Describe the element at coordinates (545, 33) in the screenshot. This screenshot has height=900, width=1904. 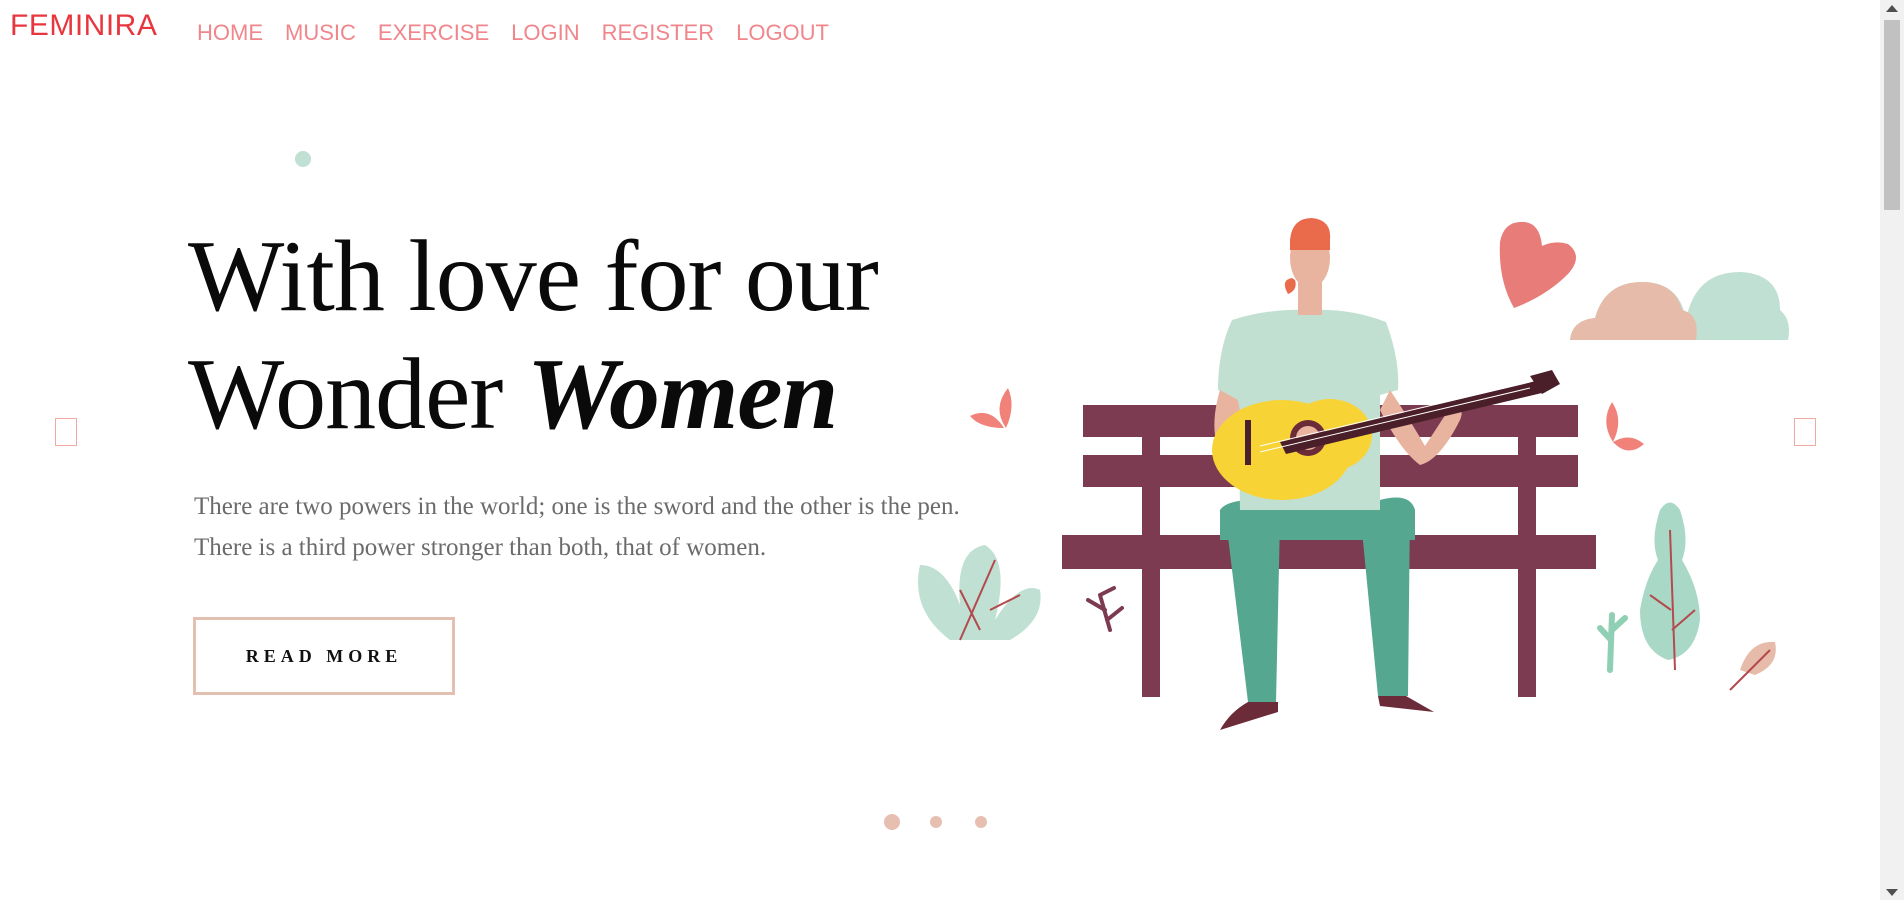
I see `nav-login-link: LOGIN` at that location.